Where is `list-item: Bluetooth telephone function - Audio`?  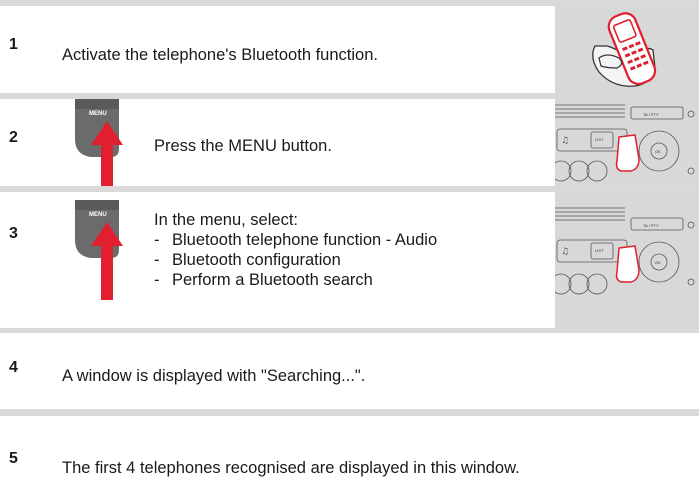
list-item: Bluetooth telephone function - Audio is located at coordinates (295, 240).